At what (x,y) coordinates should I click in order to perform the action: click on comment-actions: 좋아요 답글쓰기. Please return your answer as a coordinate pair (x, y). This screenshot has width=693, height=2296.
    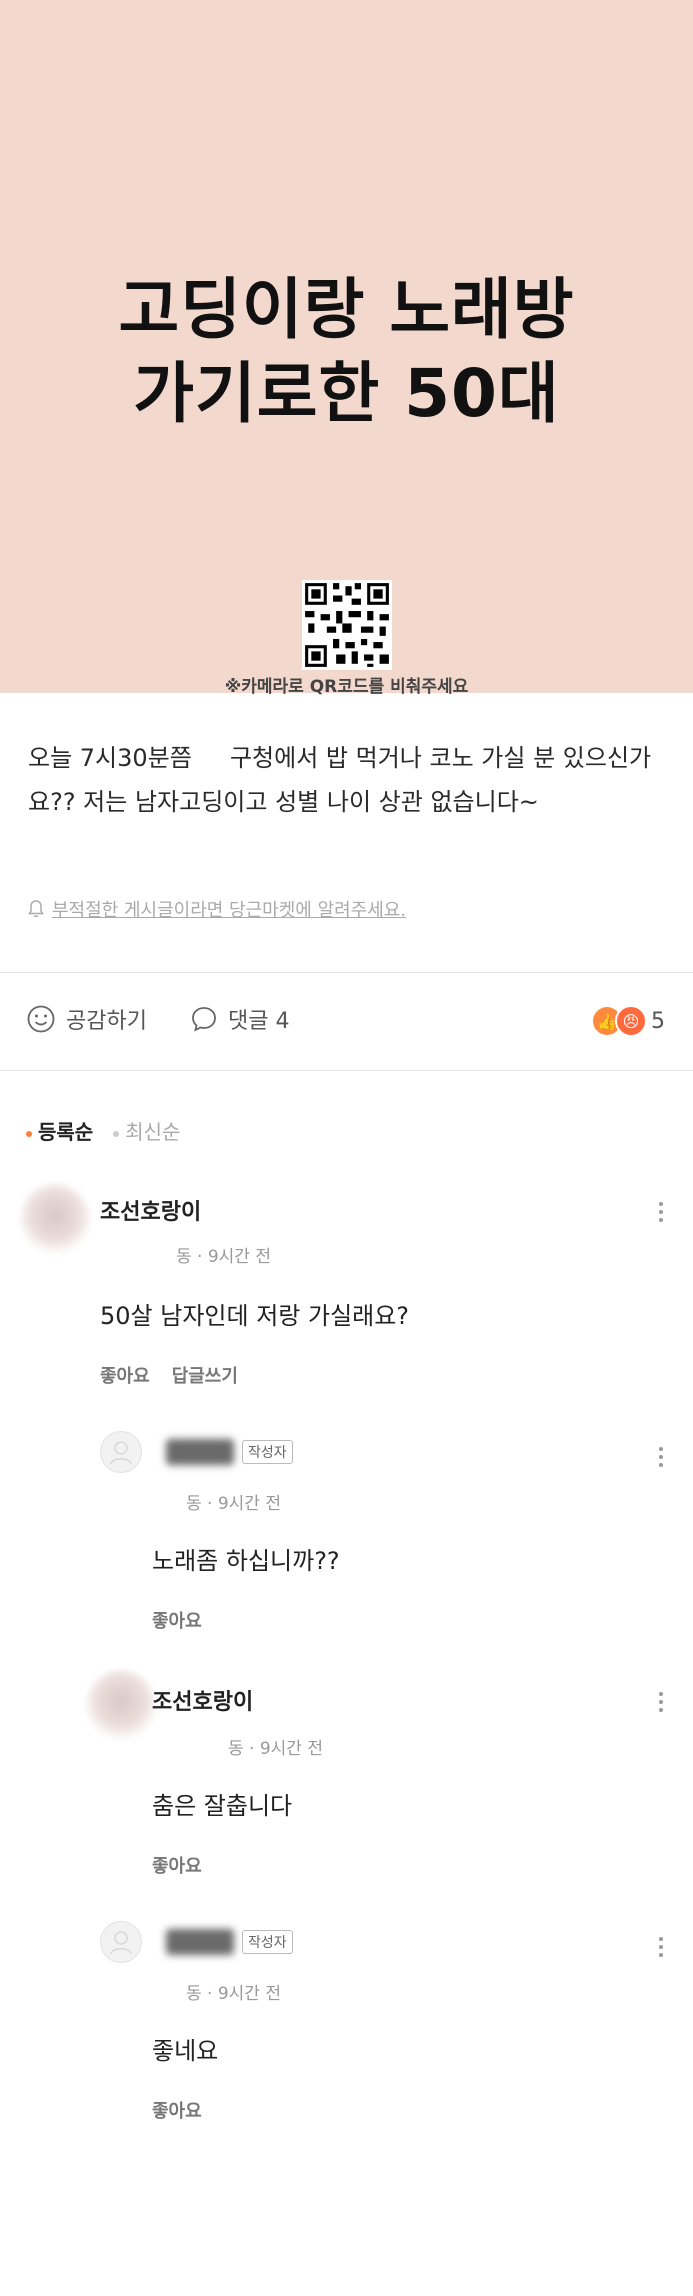
    Looking at the image, I should click on (169, 1375).